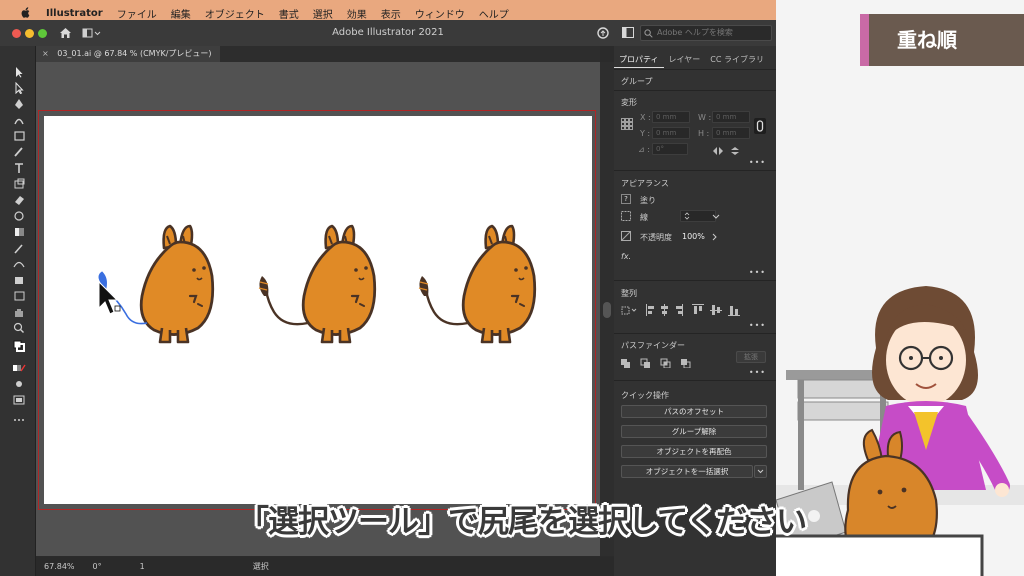 The image size is (1024, 576). I want to click on minimize-window-button, so click(29, 33).